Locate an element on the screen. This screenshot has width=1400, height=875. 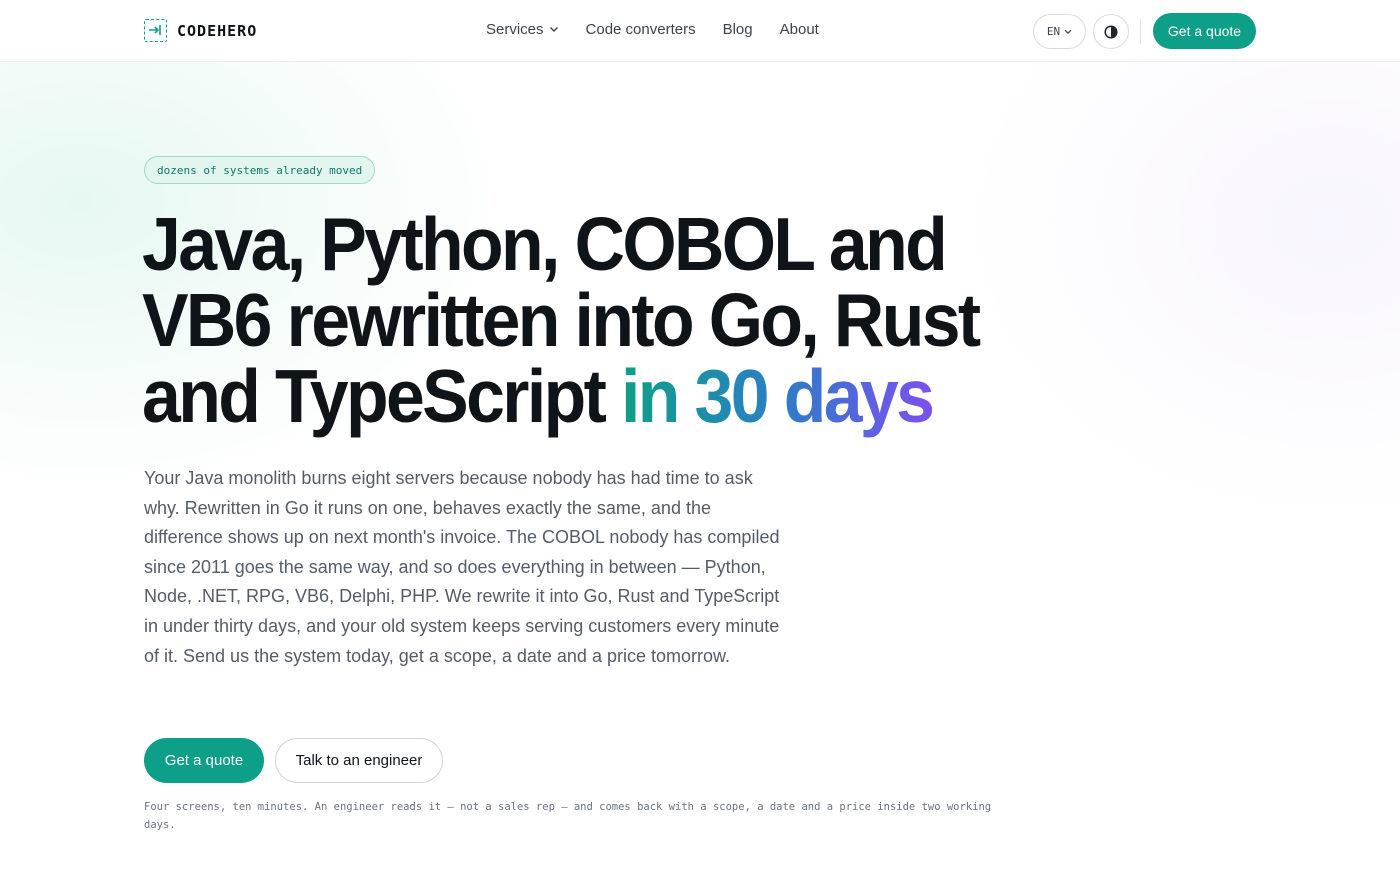
hero-badge: dozens of systems already moved is located at coordinates (260, 170).